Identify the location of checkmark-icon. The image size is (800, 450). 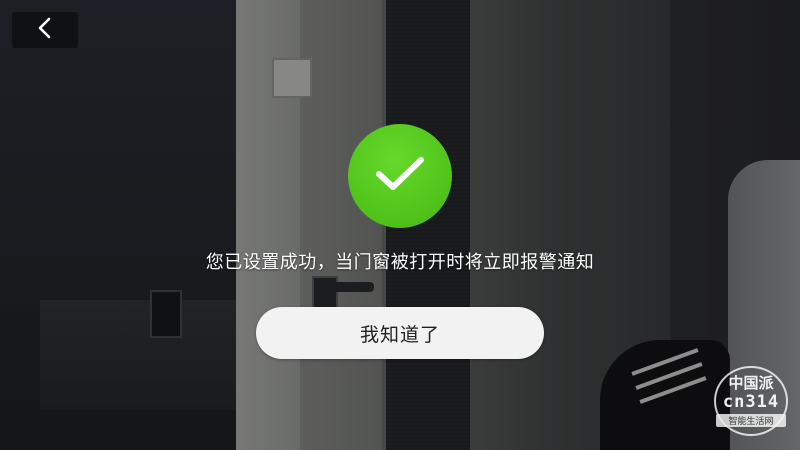
(400, 176).